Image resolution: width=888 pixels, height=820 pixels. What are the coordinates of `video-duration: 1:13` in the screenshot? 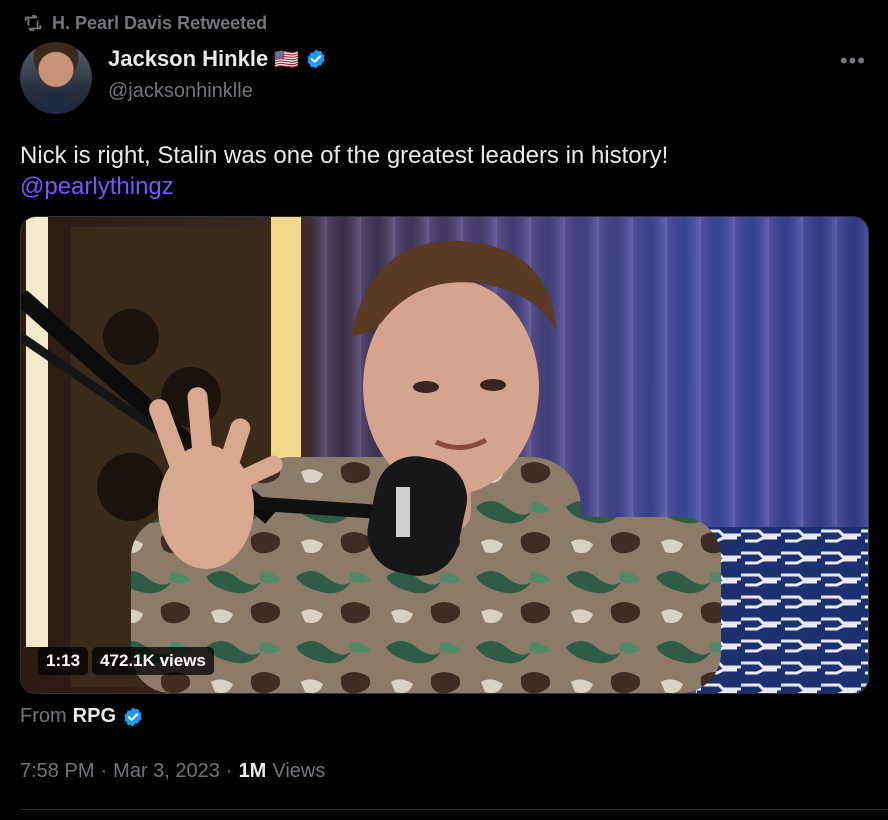 It's located at (63, 661).